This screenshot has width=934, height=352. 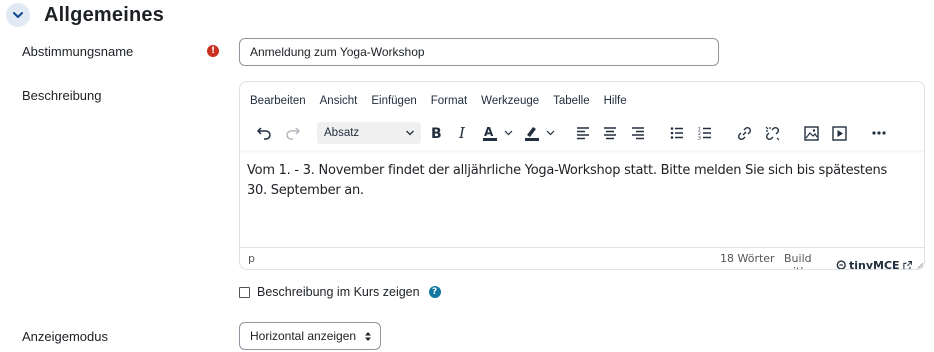 What do you see at coordinates (920, 265) in the screenshot?
I see `resize-handle-icon` at bounding box center [920, 265].